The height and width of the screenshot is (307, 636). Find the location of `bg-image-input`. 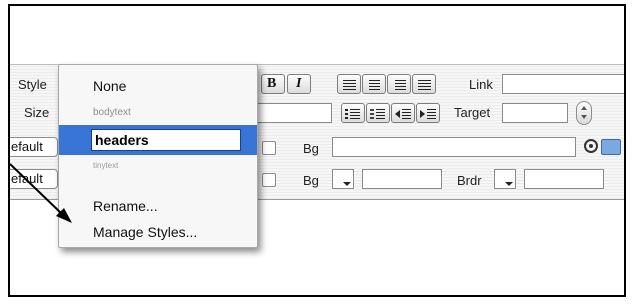

bg-image-input is located at coordinates (454, 147).